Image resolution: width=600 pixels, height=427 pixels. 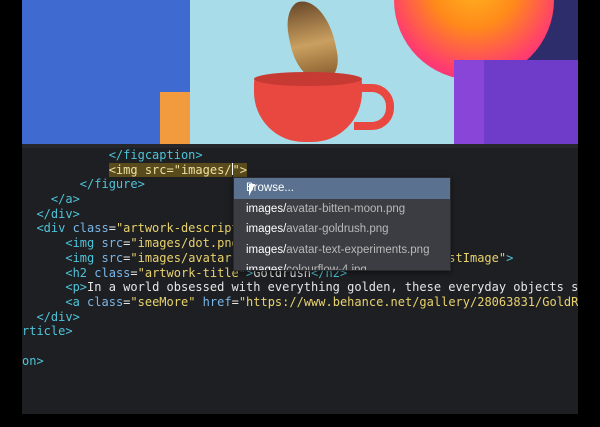 I want to click on code-string: "seeMore", so click(x=163, y=301).